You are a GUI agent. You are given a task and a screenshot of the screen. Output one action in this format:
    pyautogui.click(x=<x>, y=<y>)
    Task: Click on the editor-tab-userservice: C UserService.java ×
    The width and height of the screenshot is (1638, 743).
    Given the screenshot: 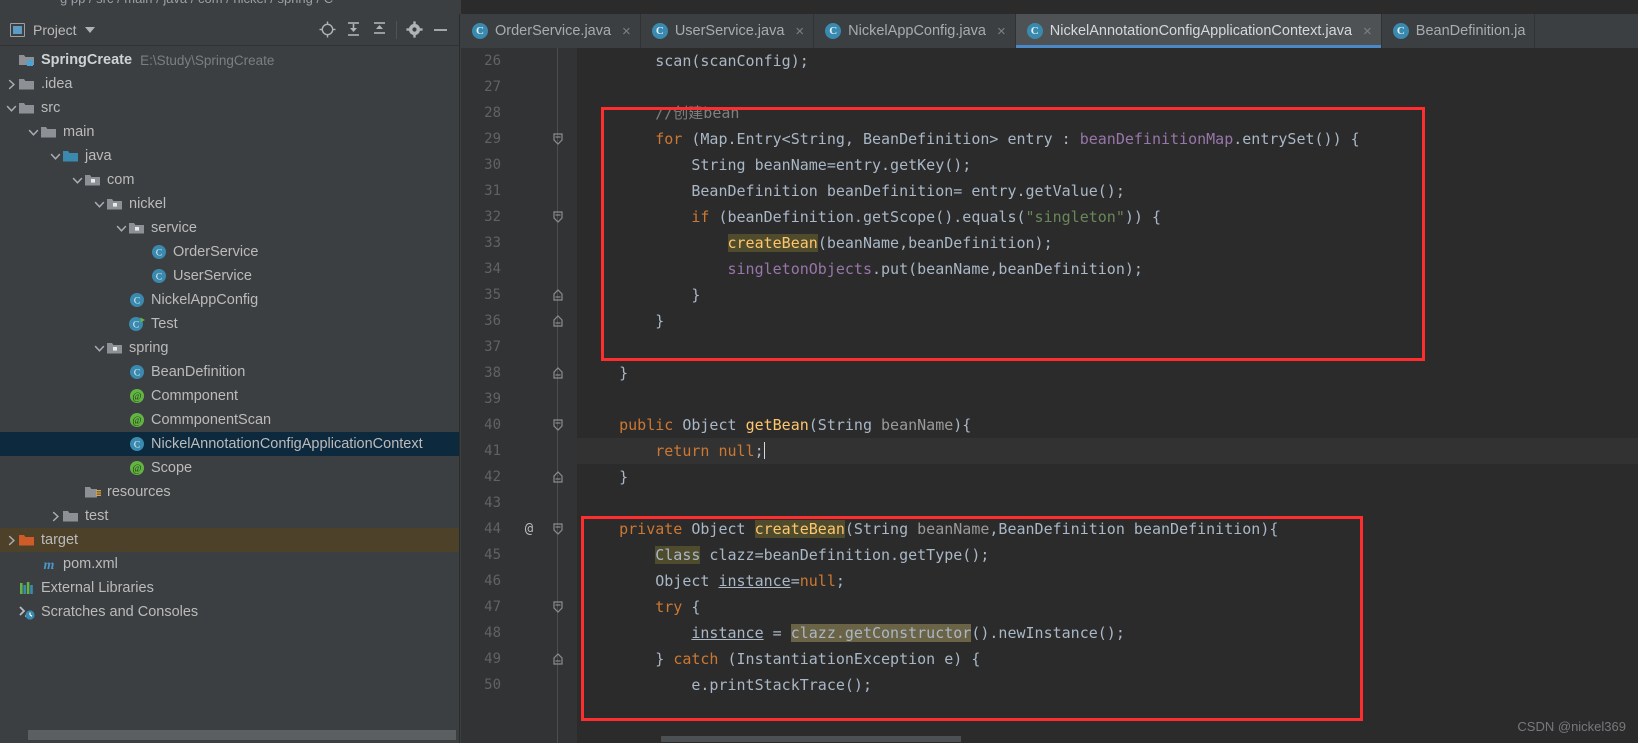 What is the action you would take?
    pyautogui.click(x=728, y=31)
    